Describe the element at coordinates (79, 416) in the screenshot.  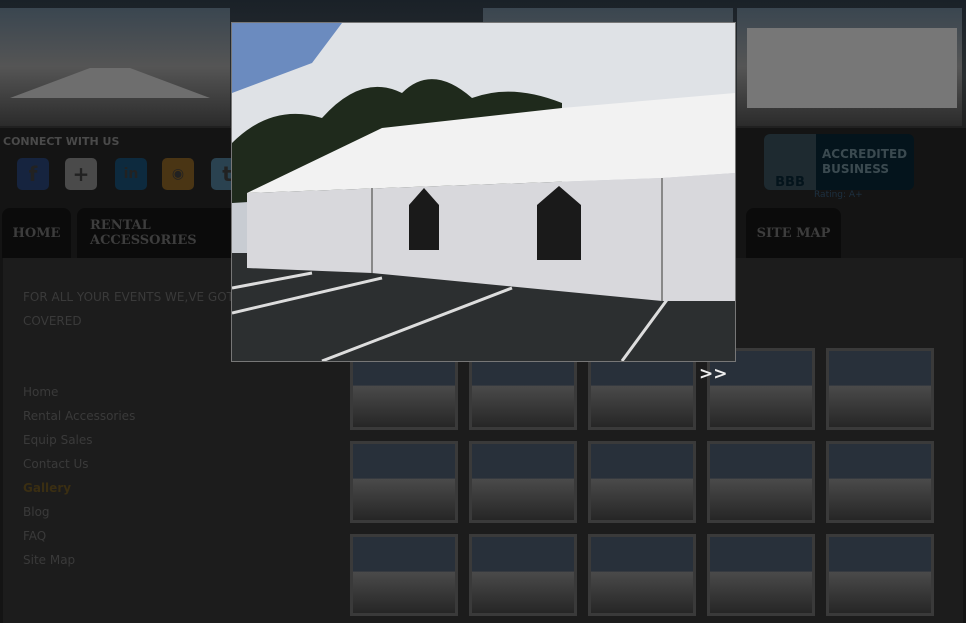
I see `sidebar-item-rental-accessories: Rental Accessories` at that location.